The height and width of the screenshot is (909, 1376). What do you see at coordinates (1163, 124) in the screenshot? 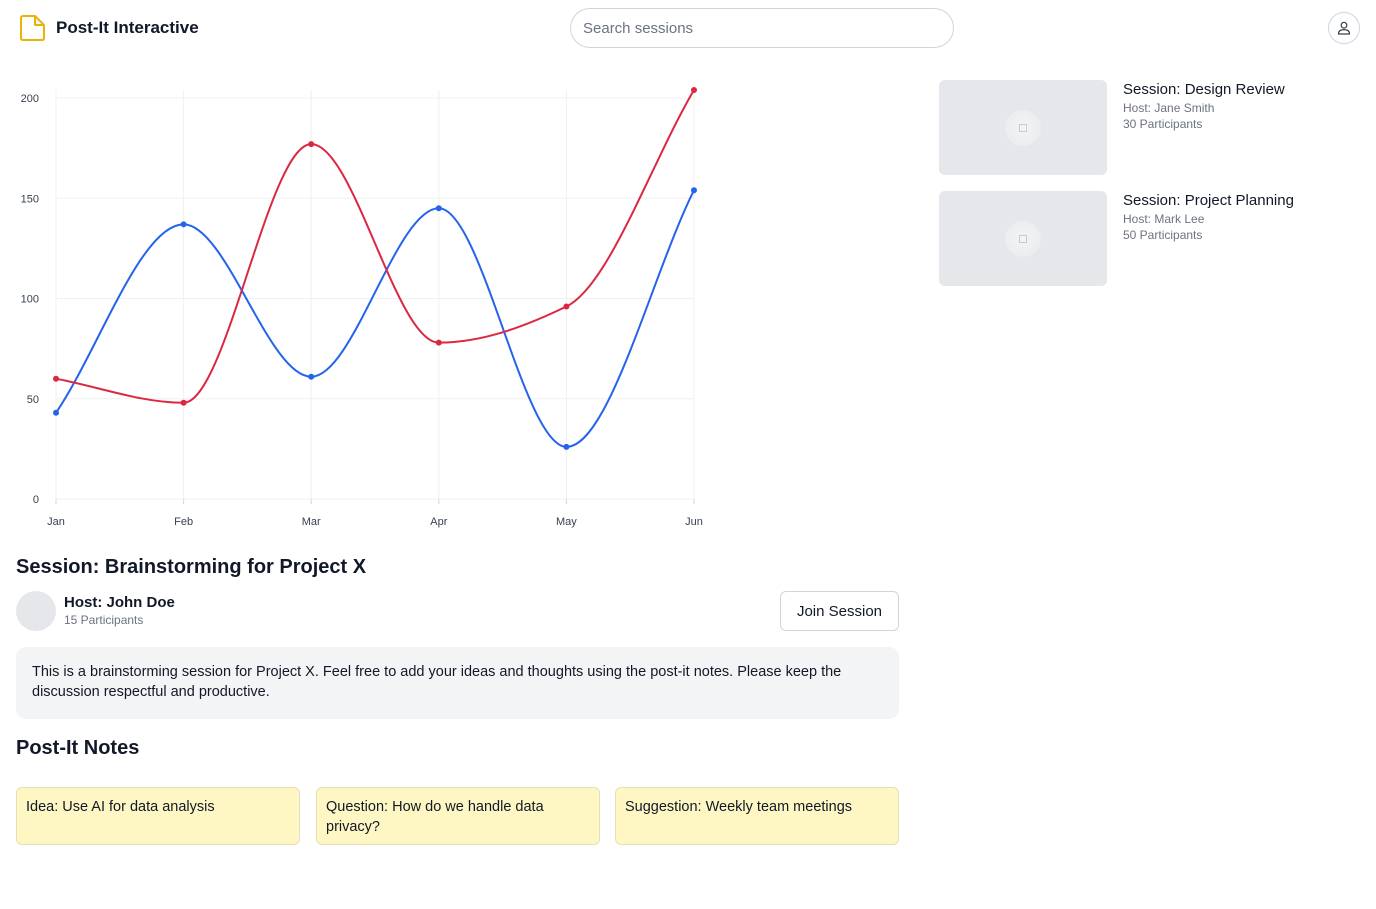
I see `related-session-participants: 30 Participants` at bounding box center [1163, 124].